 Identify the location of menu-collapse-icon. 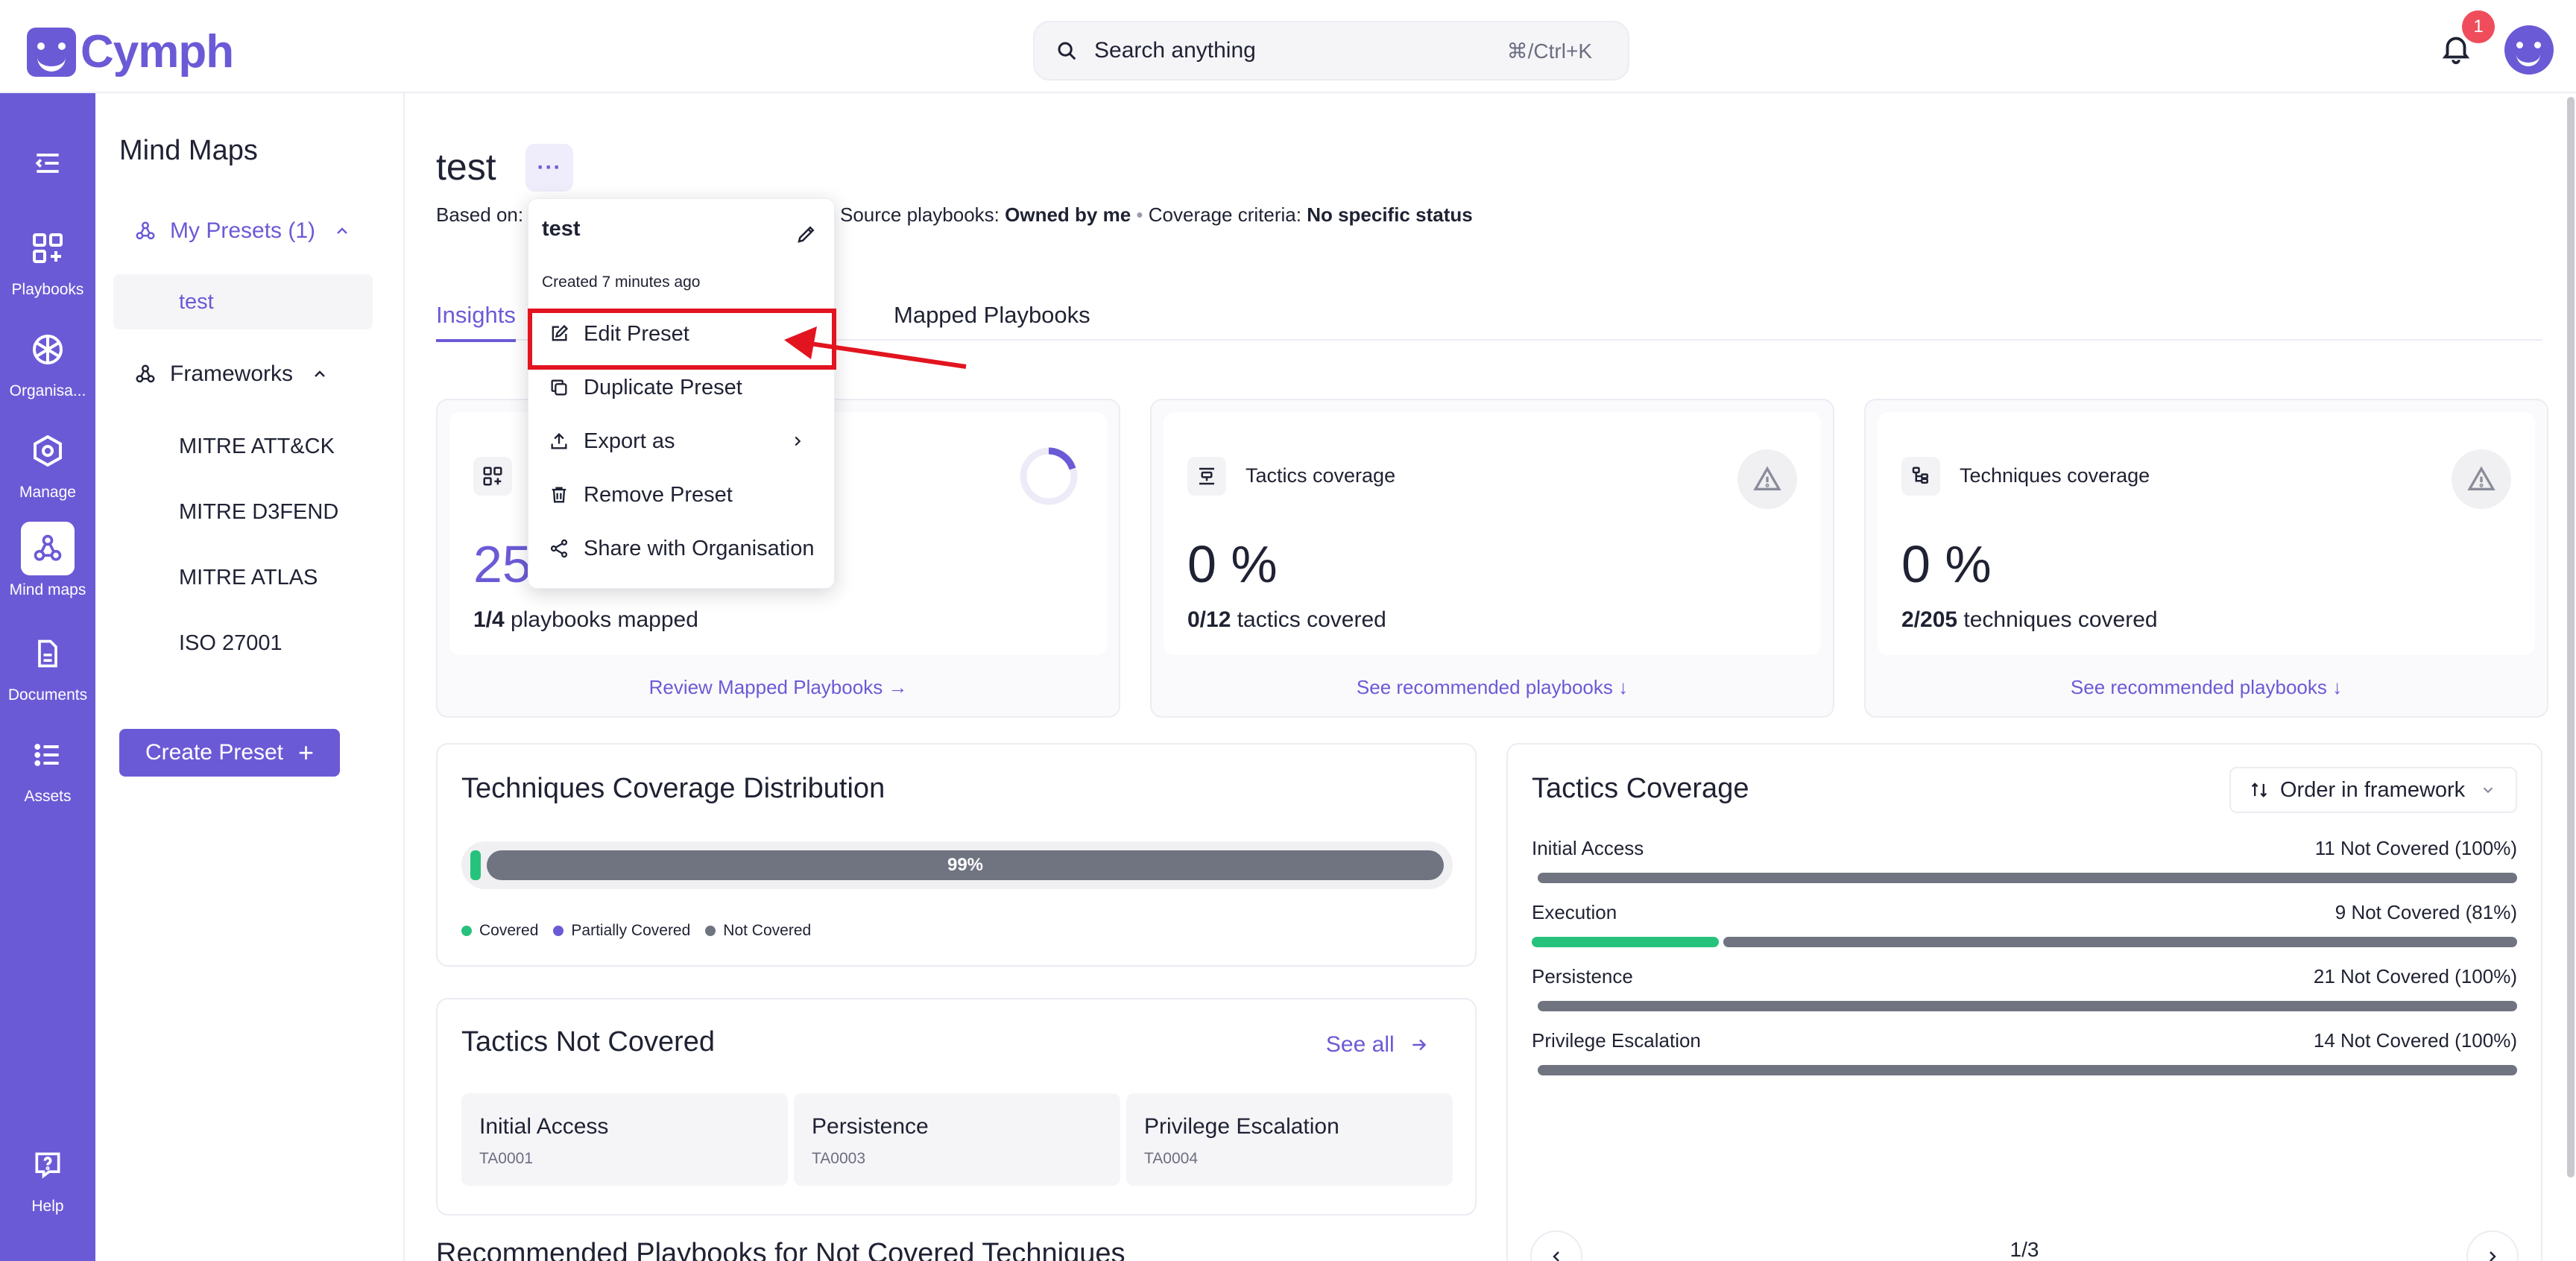
(48, 163).